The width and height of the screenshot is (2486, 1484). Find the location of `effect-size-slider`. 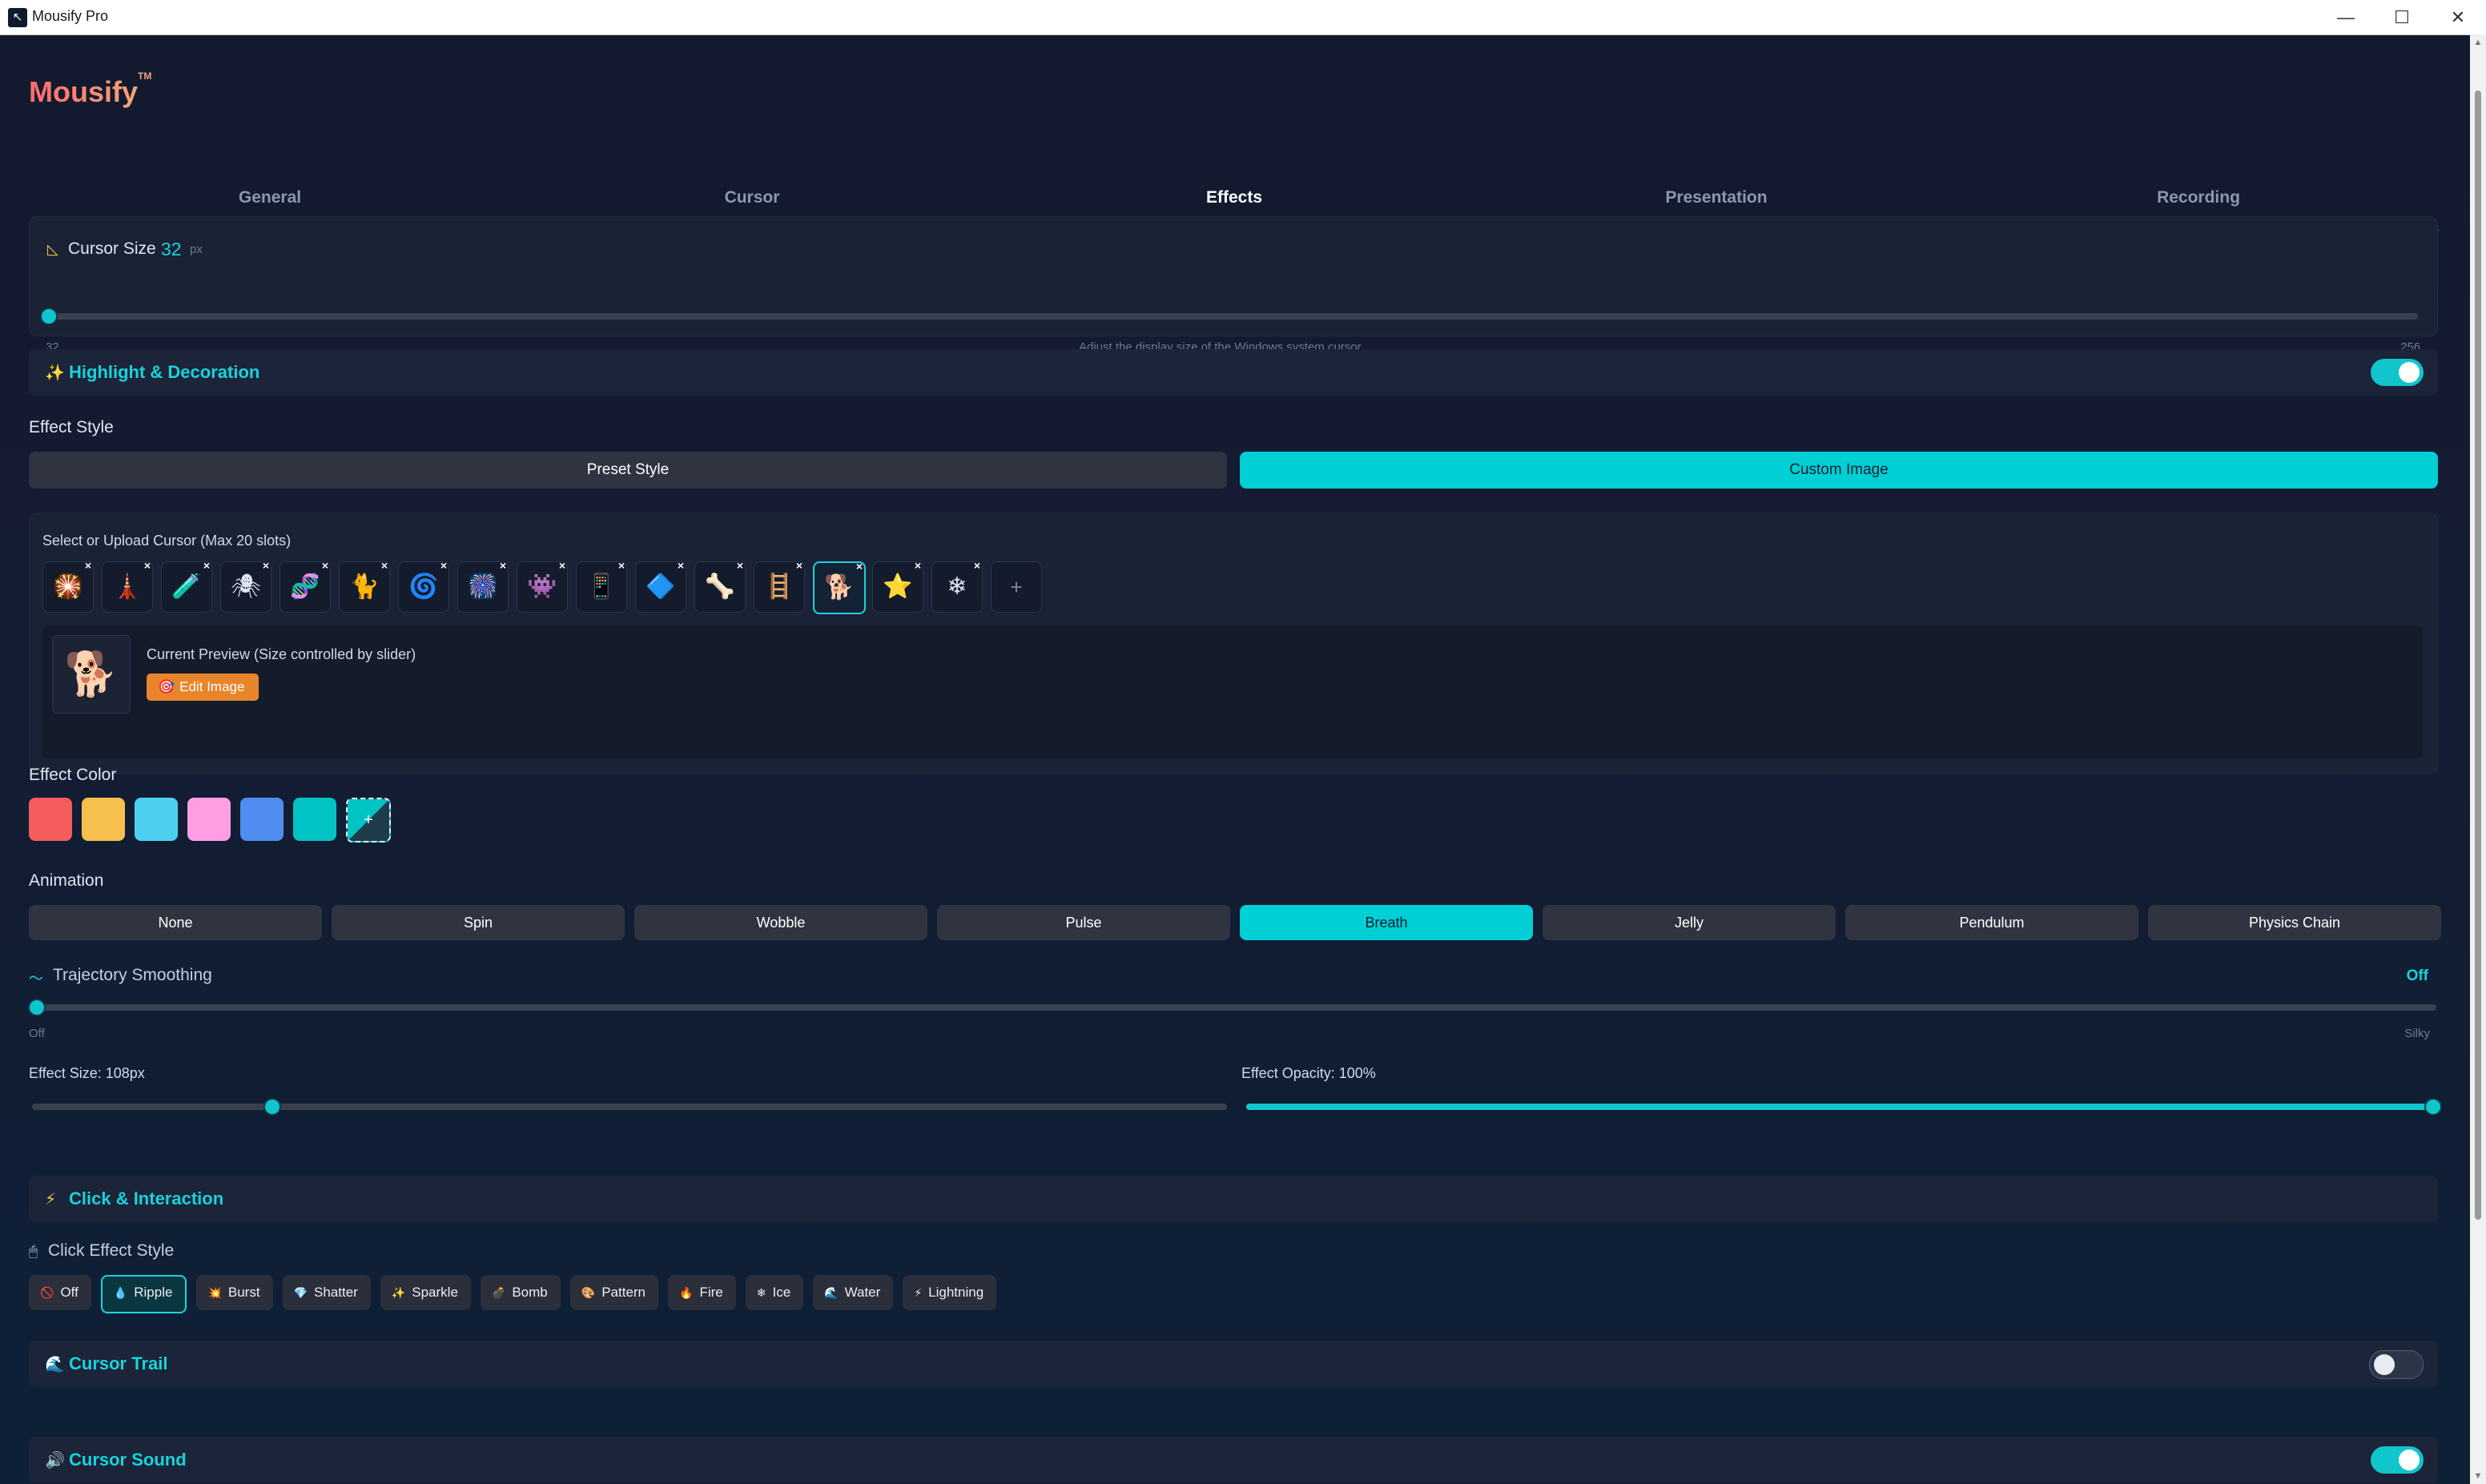

effect-size-slider is located at coordinates (629, 1107).